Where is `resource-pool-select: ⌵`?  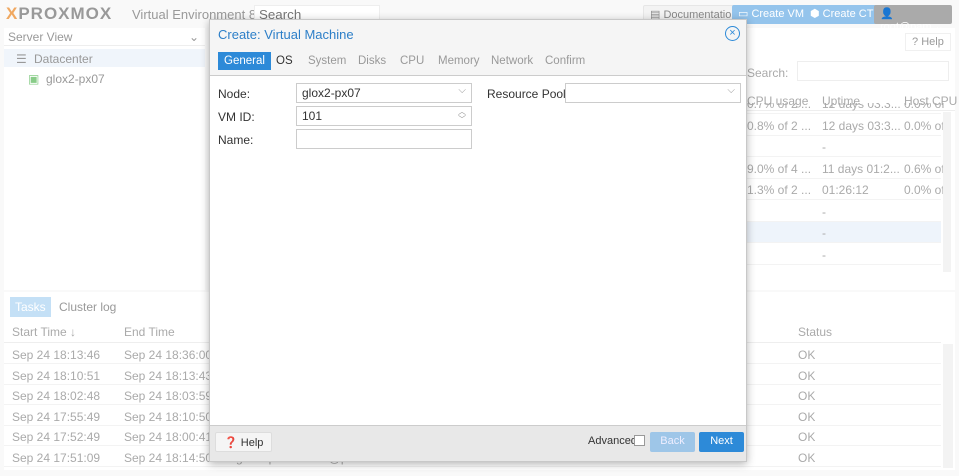 resource-pool-select: ⌵ is located at coordinates (653, 93).